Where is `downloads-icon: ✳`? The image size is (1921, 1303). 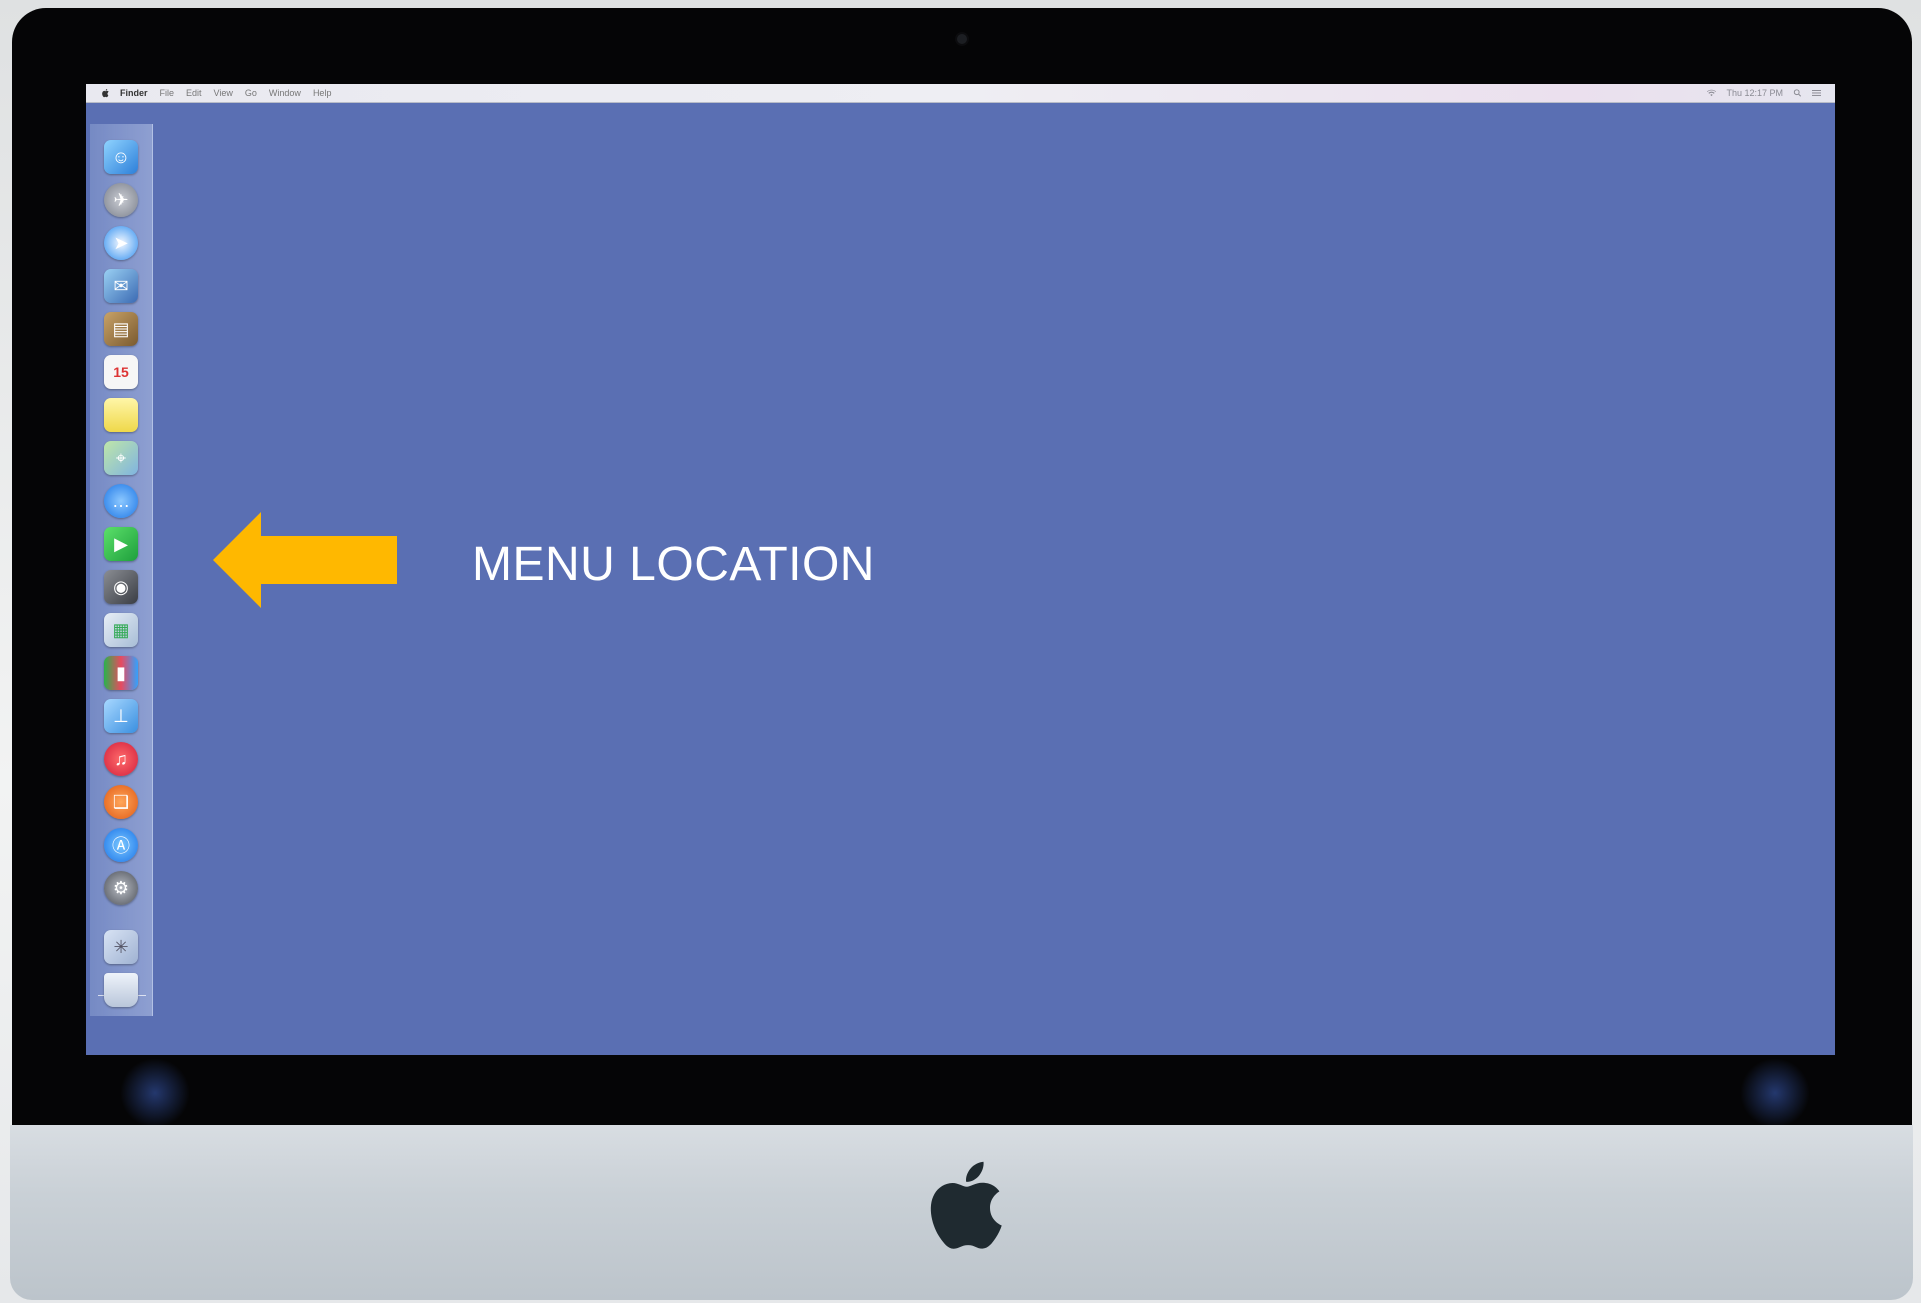
downloads-icon: ✳ is located at coordinates (121, 947).